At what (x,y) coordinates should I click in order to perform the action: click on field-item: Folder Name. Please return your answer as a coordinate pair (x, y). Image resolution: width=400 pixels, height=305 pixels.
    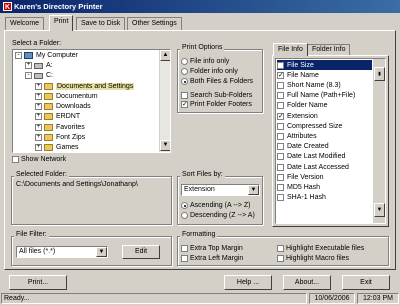
    Looking at the image, I should click on (324, 106).